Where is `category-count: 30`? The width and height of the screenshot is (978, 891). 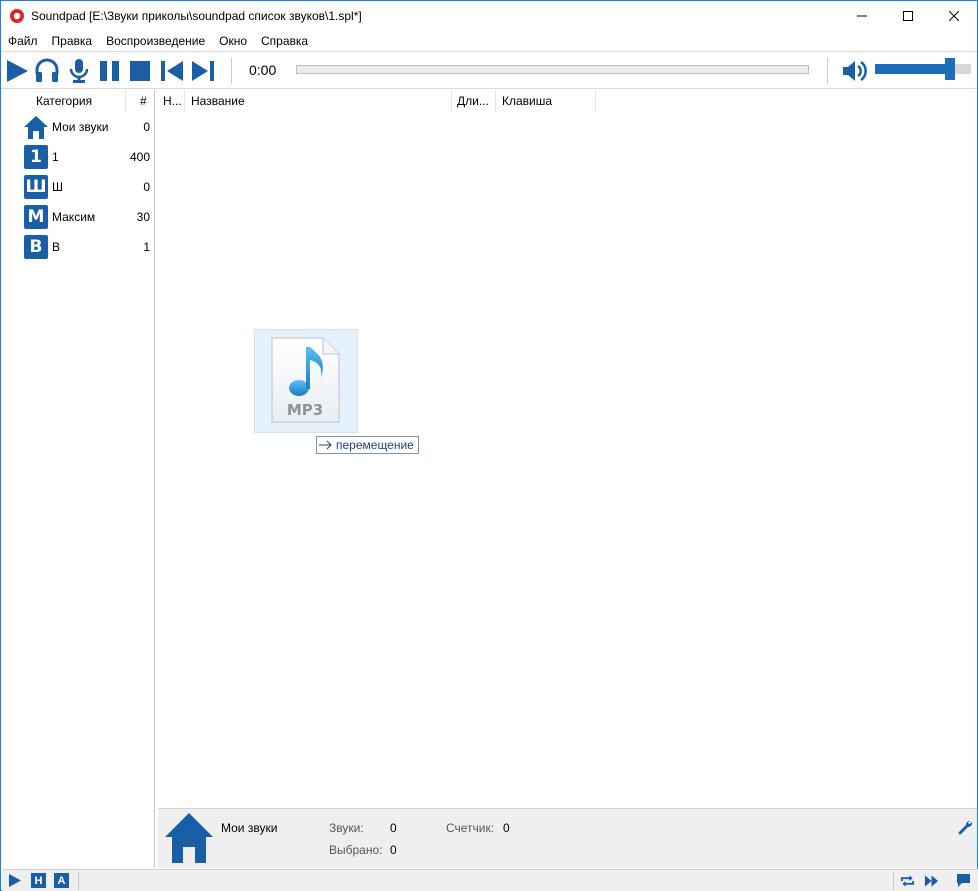
category-count: 30 is located at coordinates (143, 217).